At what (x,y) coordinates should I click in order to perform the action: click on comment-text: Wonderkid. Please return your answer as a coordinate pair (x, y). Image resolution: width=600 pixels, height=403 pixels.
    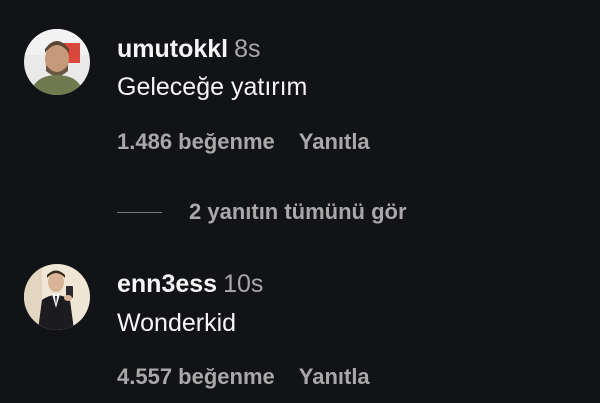
    Looking at the image, I should click on (177, 323).